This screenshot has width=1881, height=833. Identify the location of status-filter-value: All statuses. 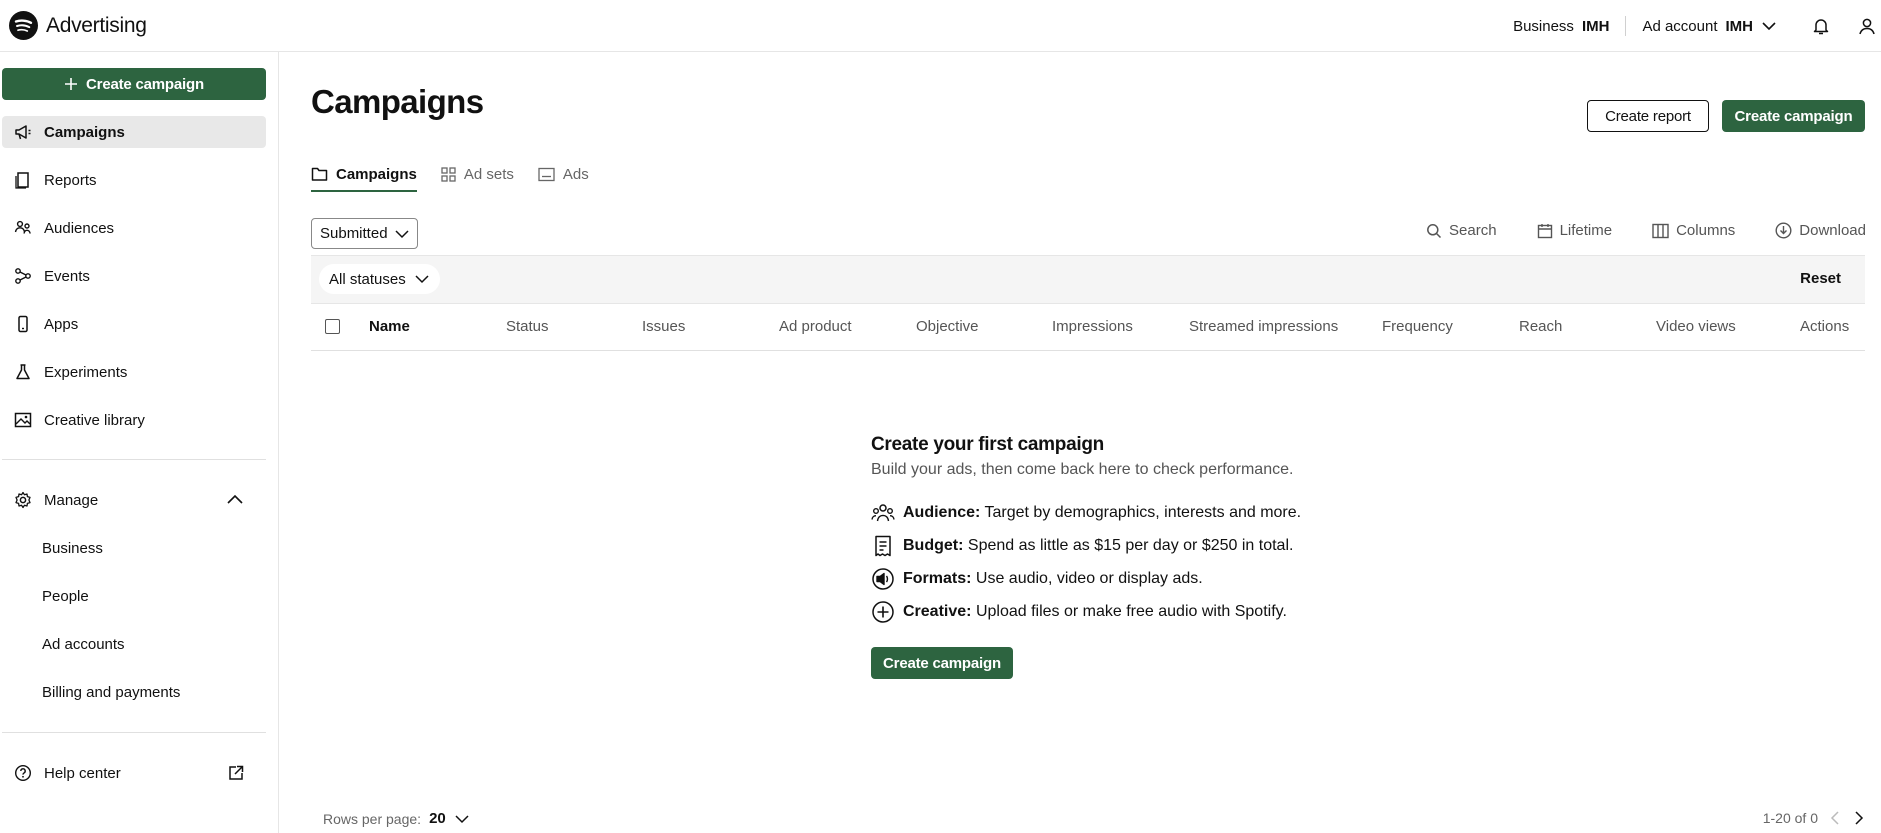
(367, 279).